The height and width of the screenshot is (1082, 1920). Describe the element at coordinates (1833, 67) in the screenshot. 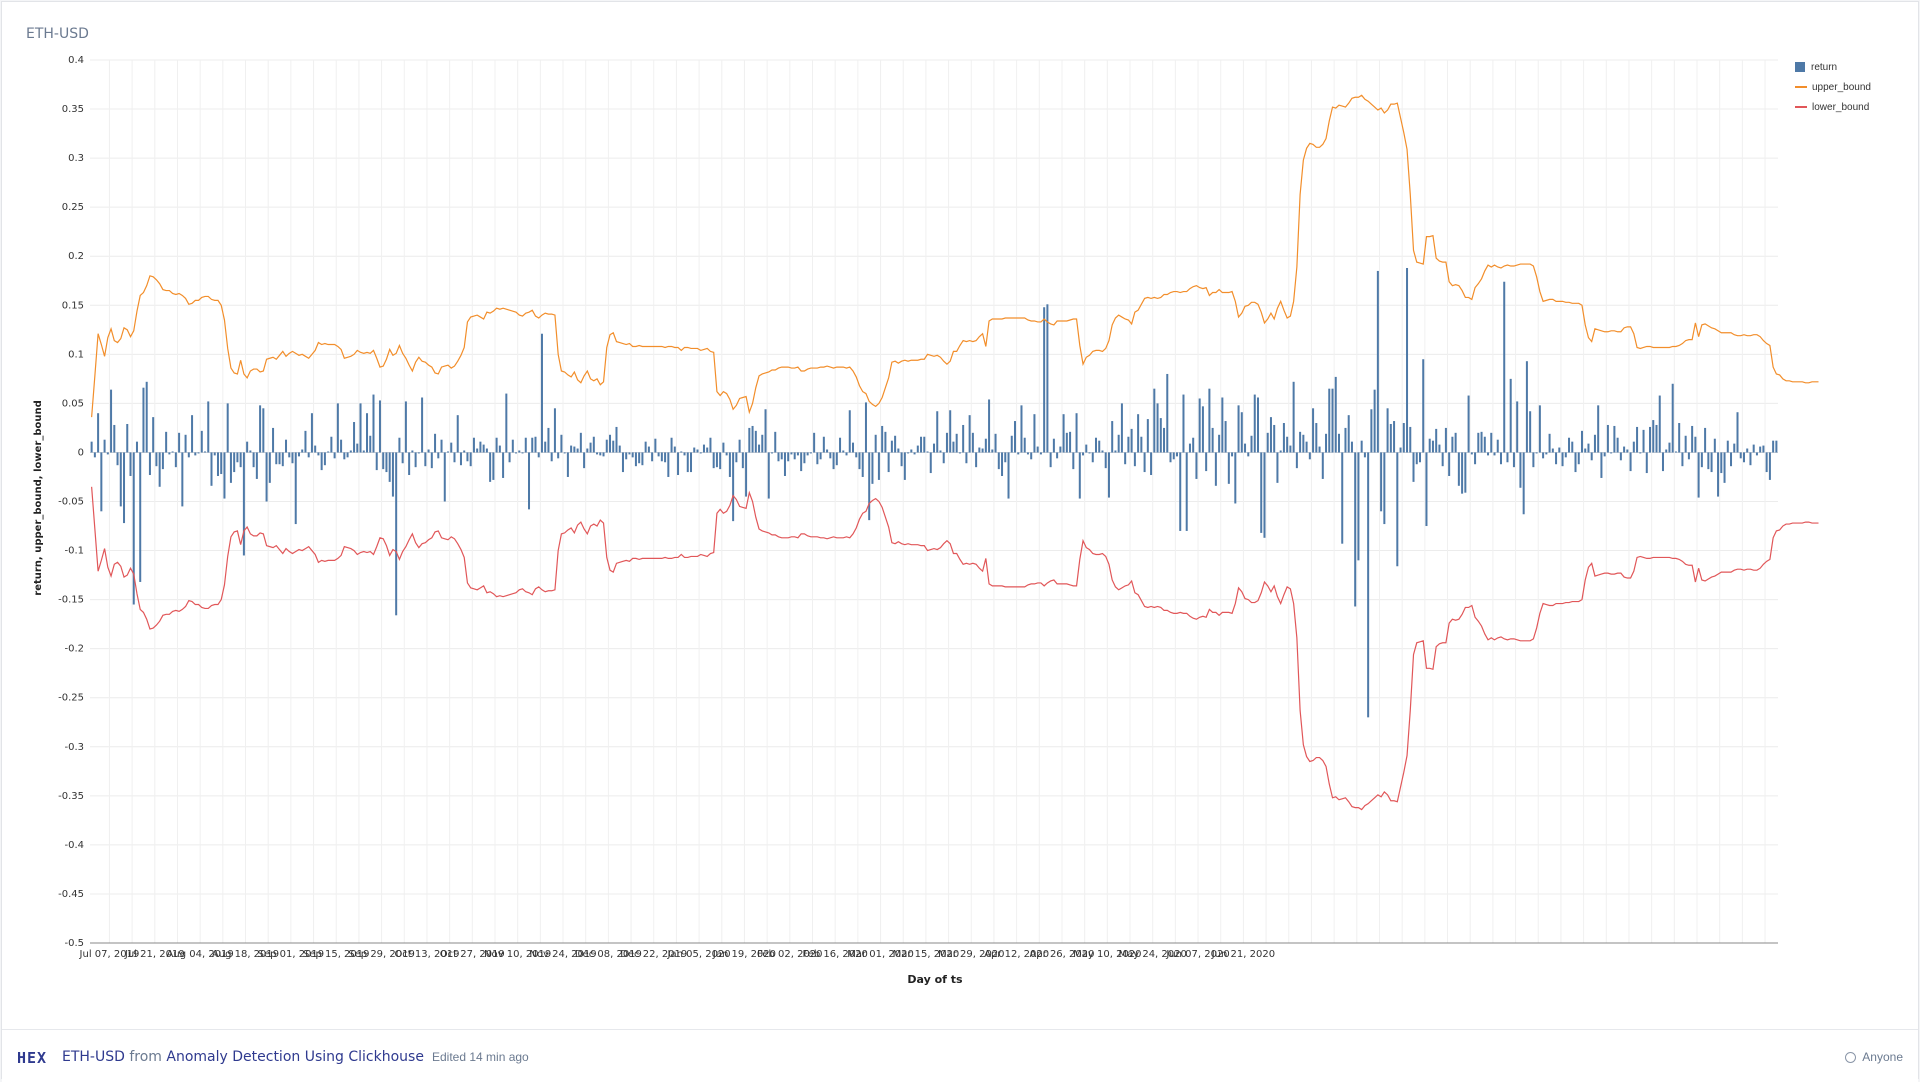

I see `legend-item-return: return` at that location.